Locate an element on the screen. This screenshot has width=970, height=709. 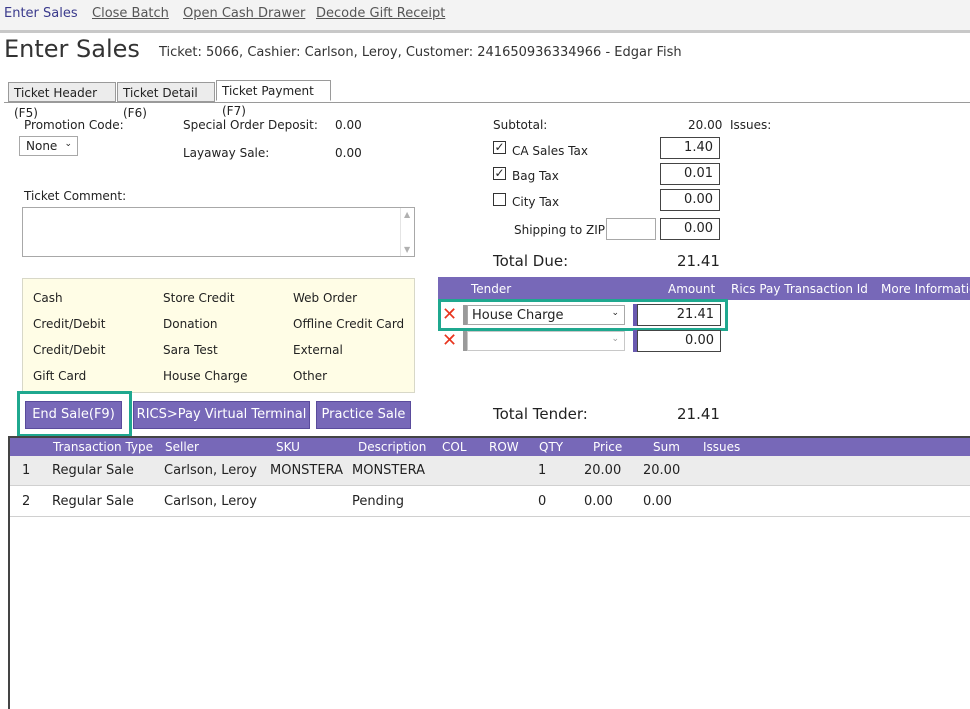
col-seller: Seller is located at coordinates (182, 447).